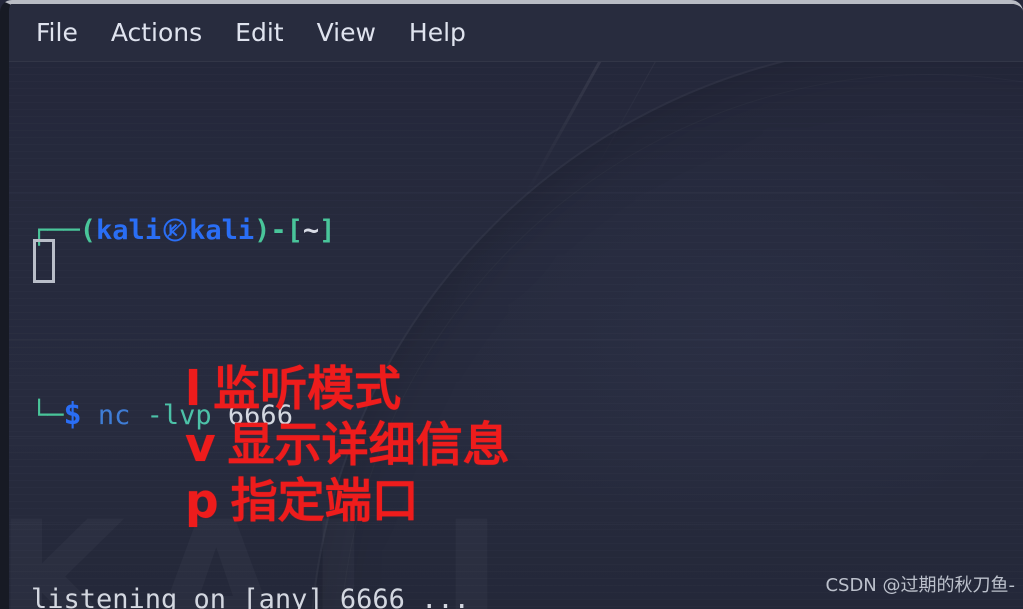 The height and width of the screenshot is (609, 1023). What do you see at coordinates (920, 585) in the screenshot?
I see `csdn-watermark: CSDN @过期的秋刀鱼-` at bounding box center [920, 585].